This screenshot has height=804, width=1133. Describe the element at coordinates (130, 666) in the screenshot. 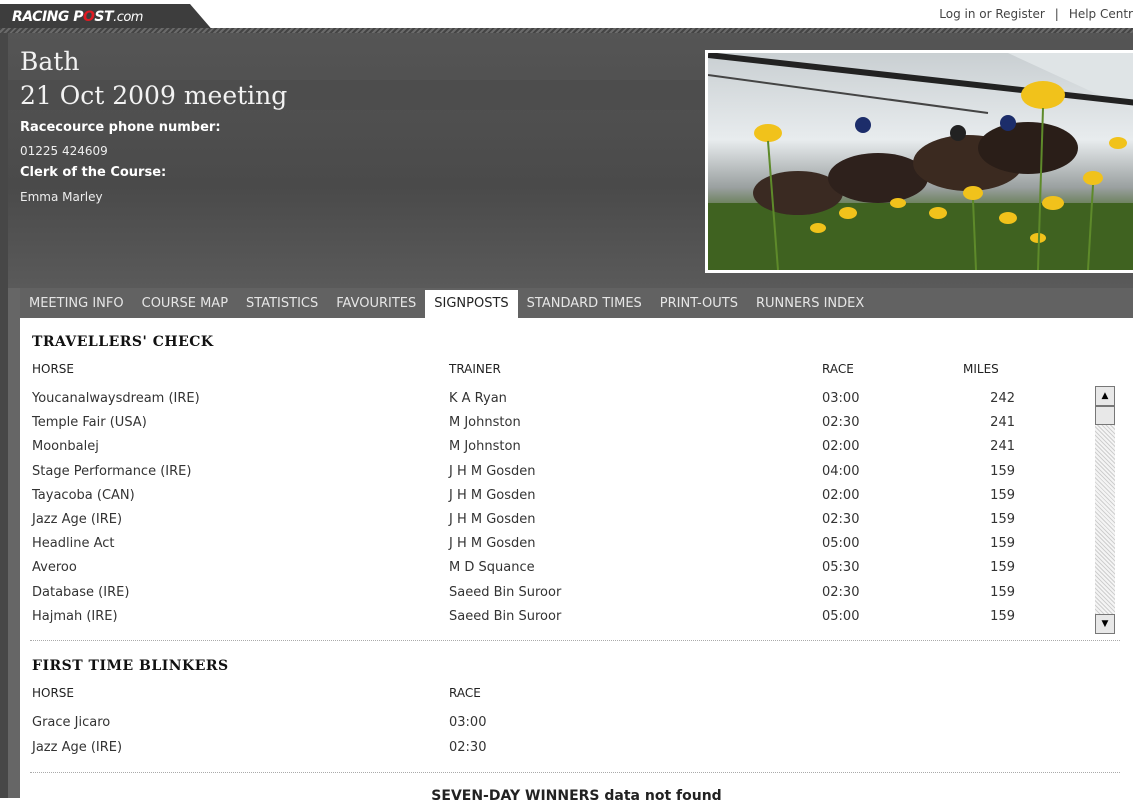

I see `first-time-blinkers-title: FIRST TIME BLINKERS` at that location.